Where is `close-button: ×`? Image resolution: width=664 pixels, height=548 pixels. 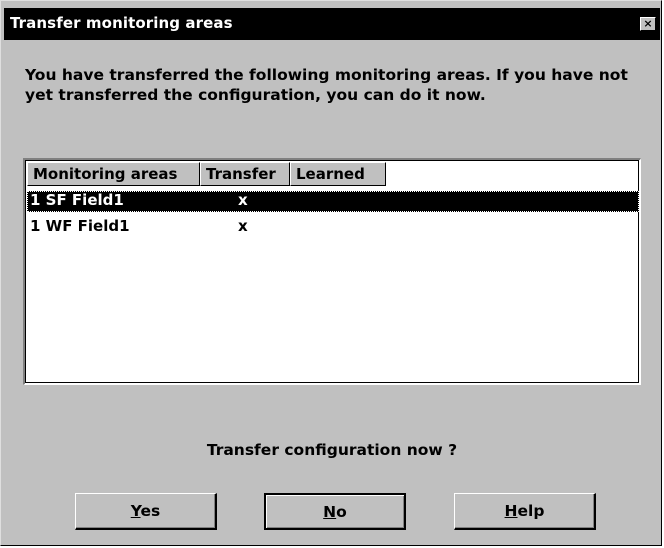 close-button: × is located at coordinates (648, 24).